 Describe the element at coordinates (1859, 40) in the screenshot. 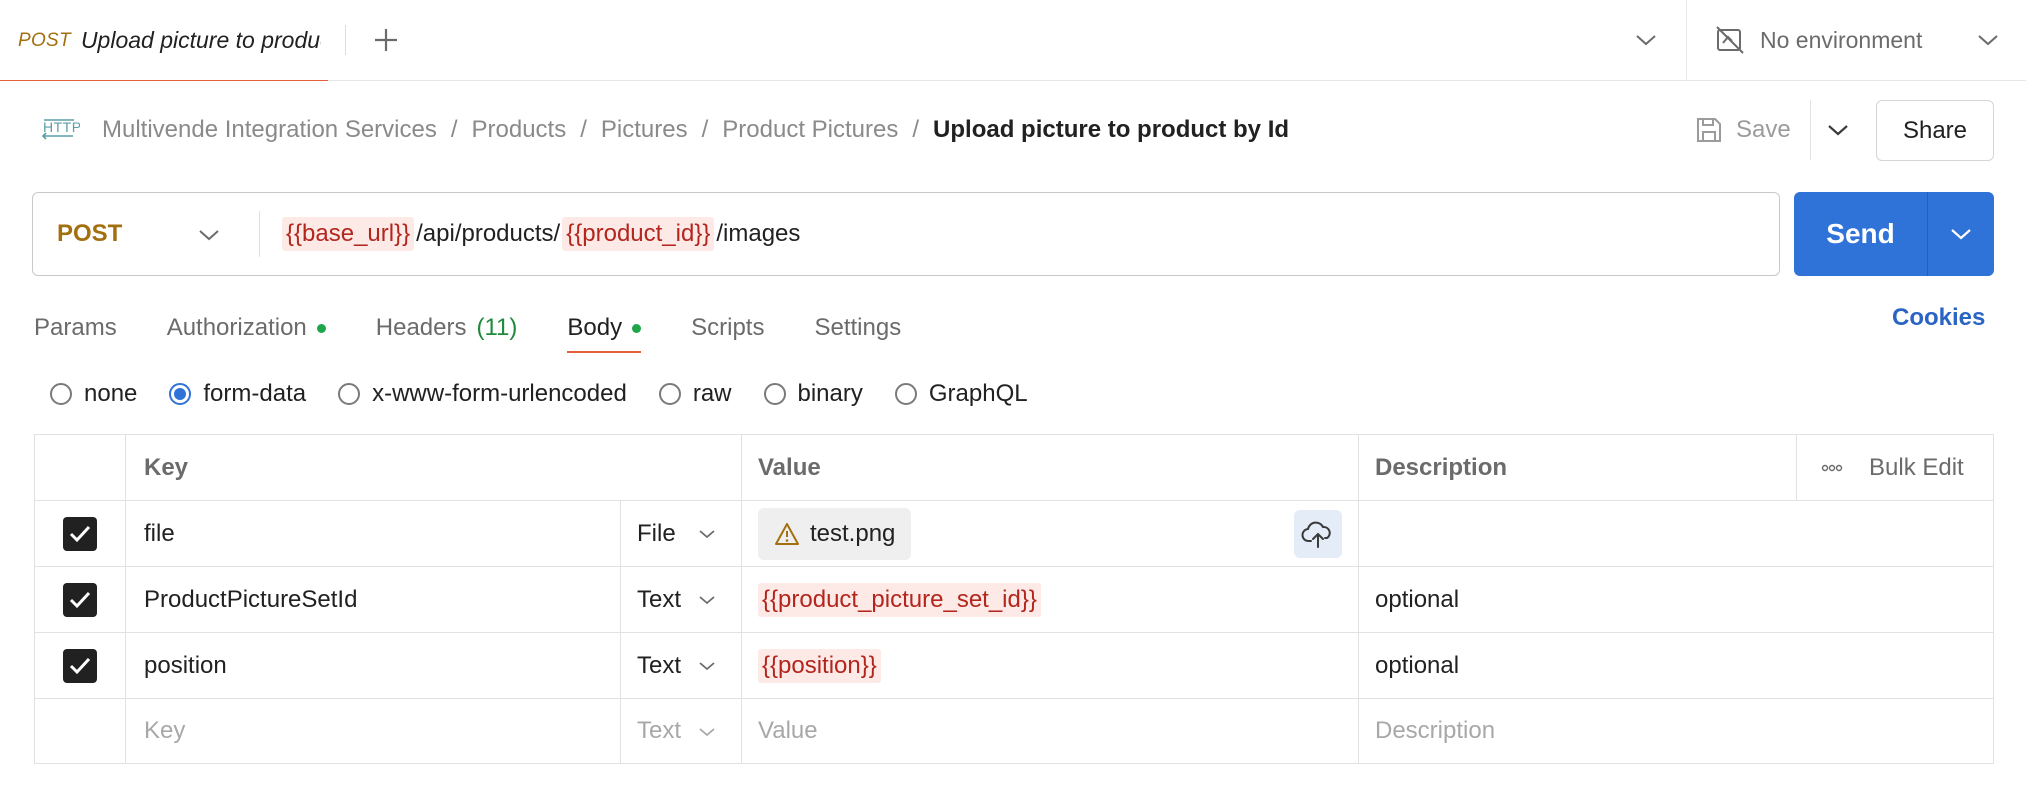

I see `environment-selector: No environment` at that location.